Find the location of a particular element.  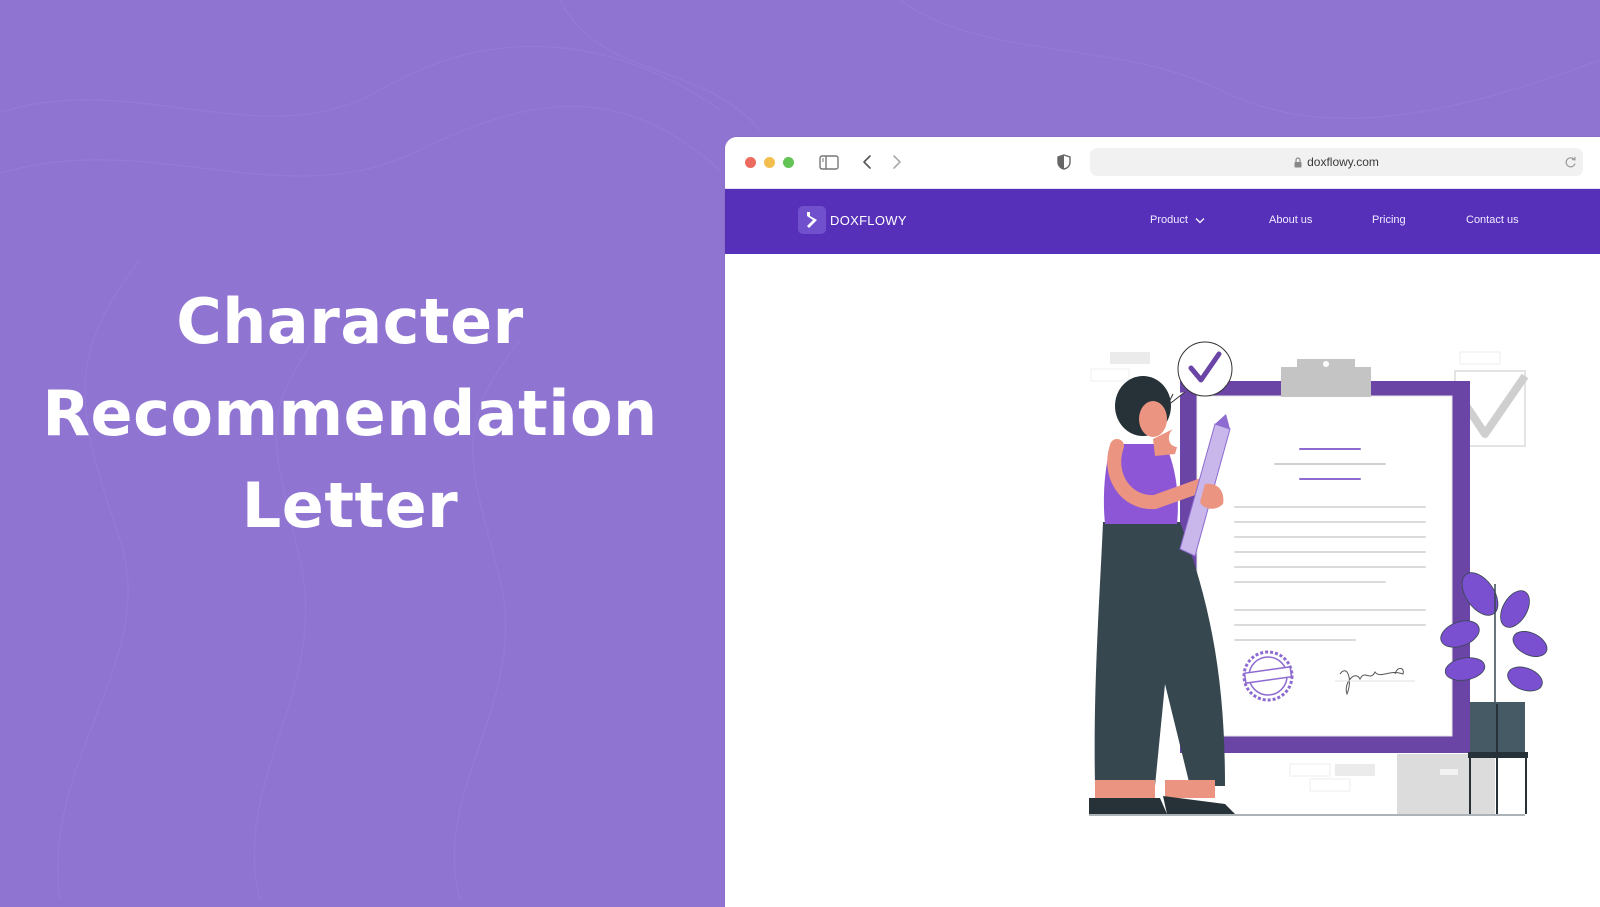

close-window-button is located at coordinates (750, 162).